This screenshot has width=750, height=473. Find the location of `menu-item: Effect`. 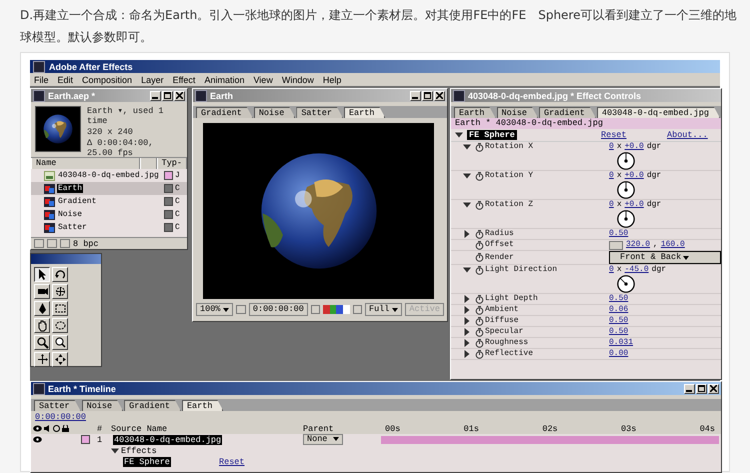

menu-item: Effect is located at coordinates (184, 79).